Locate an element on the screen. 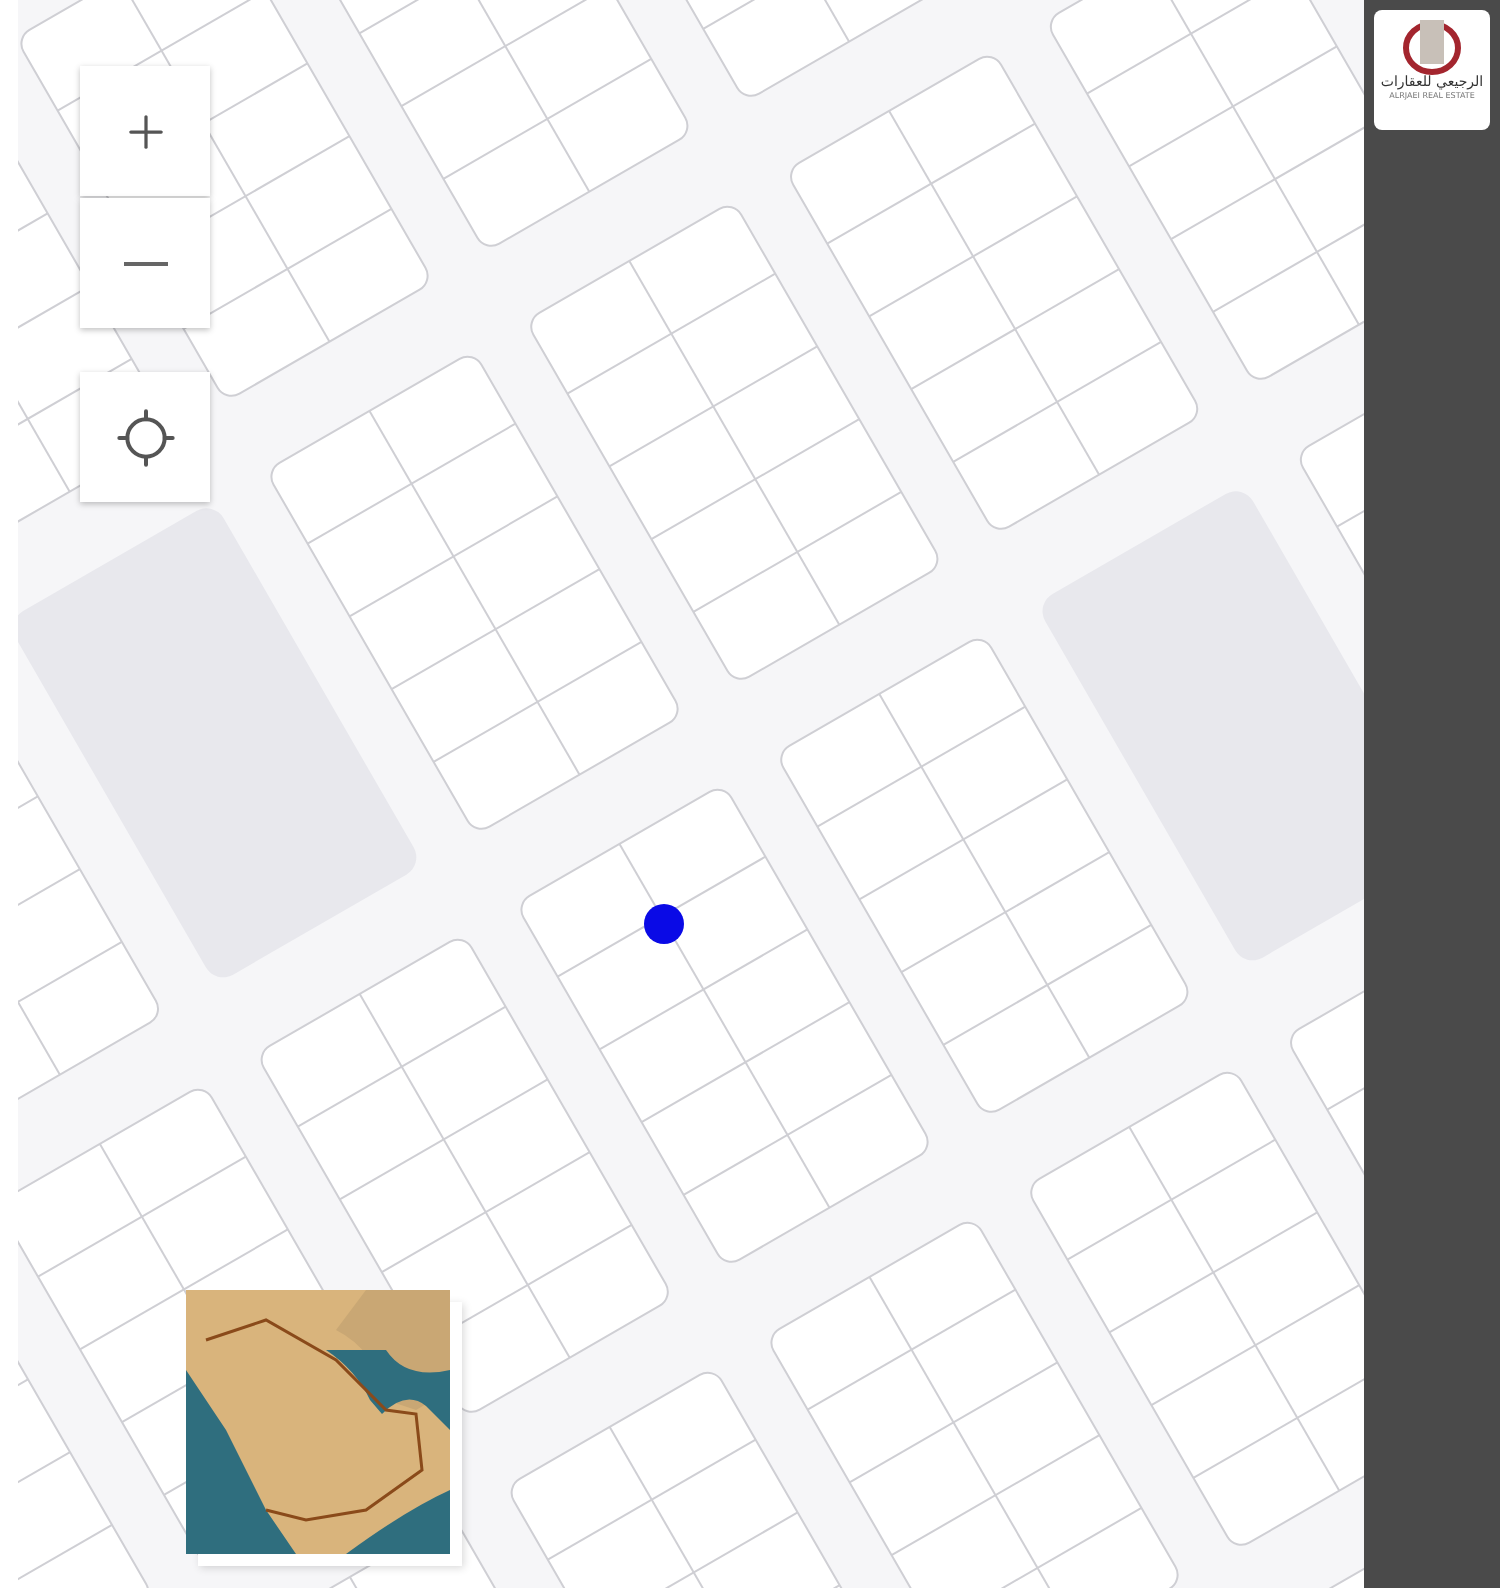 The image size is (1500, 1588). locate-button is located at coordinates (145, 437).